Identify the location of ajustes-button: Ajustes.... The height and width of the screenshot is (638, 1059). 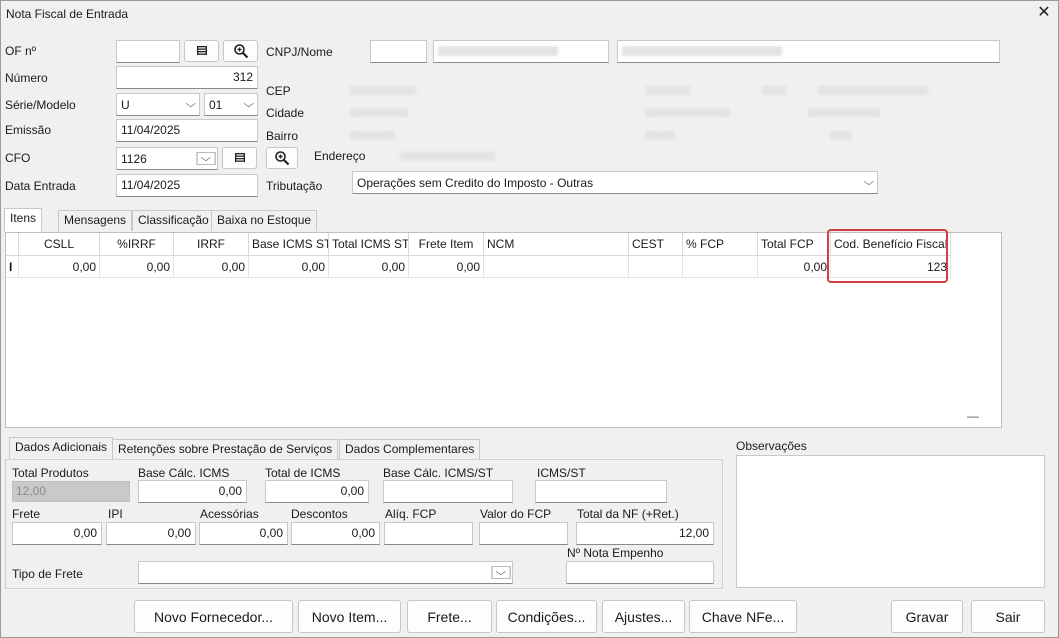
(643, 616).